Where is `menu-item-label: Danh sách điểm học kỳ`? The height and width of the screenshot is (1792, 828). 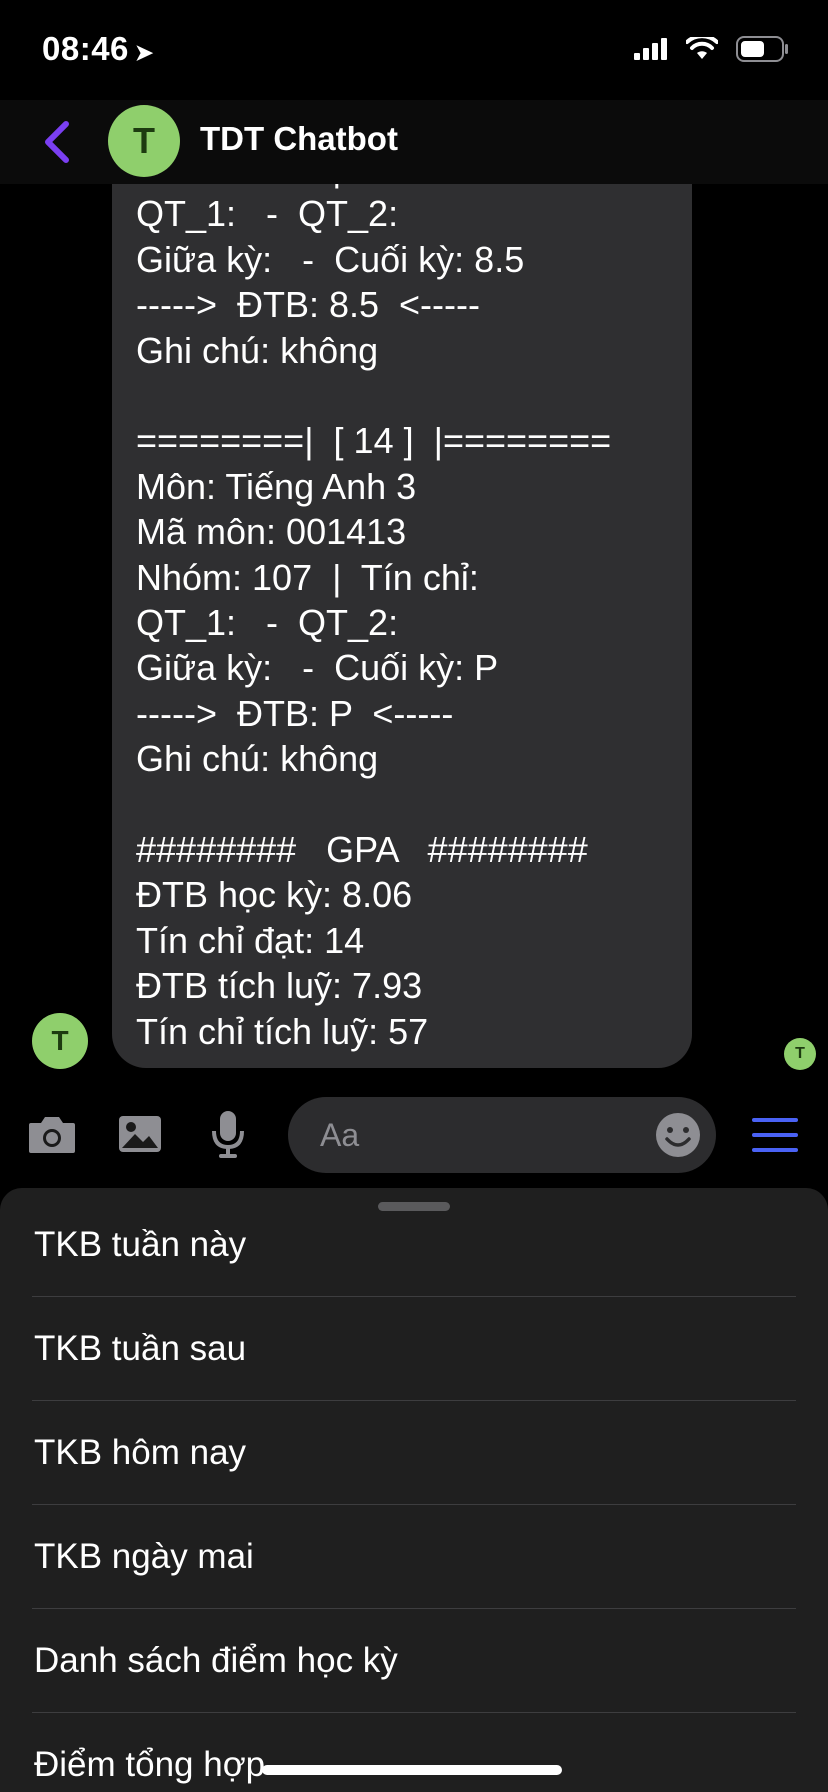
menu-item-label: Danh sách điểm học kỳ is located at coordinates (216, 1660).